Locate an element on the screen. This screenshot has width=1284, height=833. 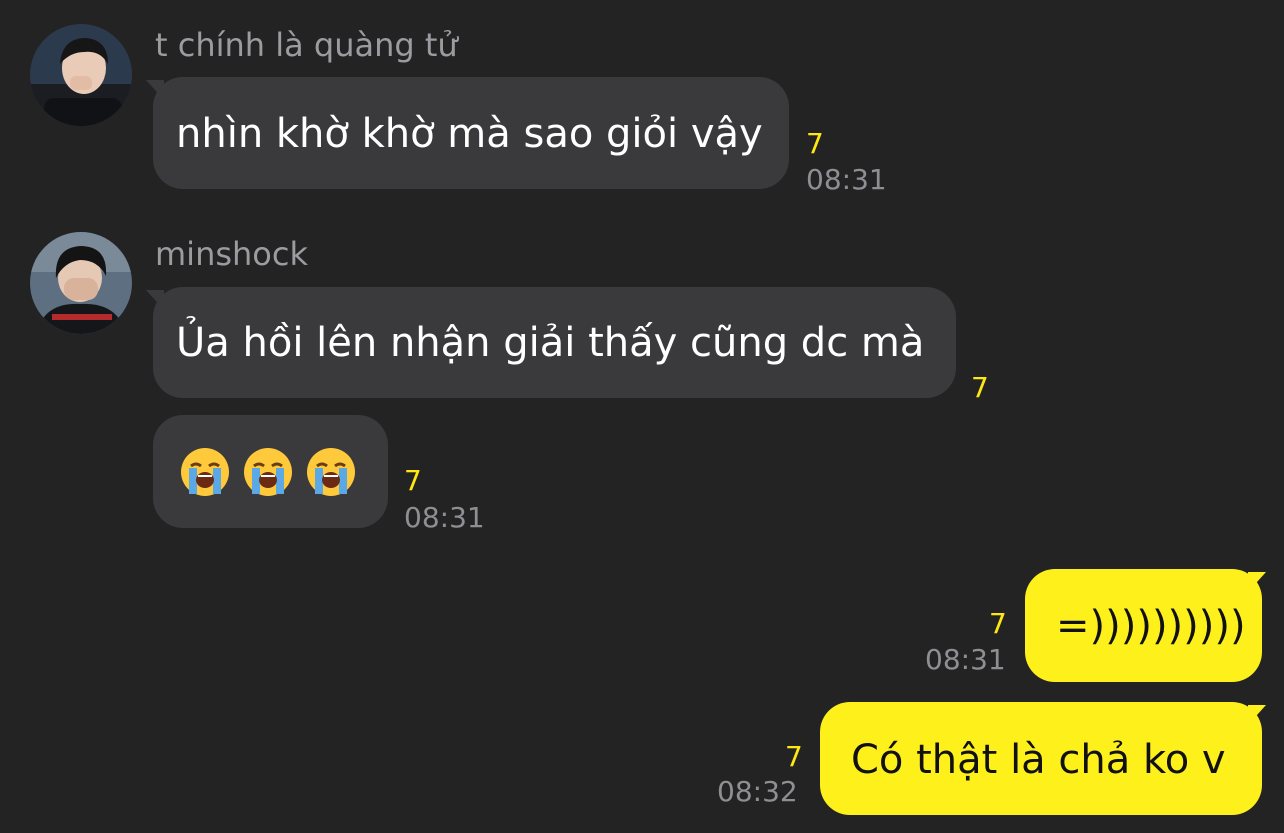
sender-name: t chính là quàng tử is located at coordinates (306, 45).